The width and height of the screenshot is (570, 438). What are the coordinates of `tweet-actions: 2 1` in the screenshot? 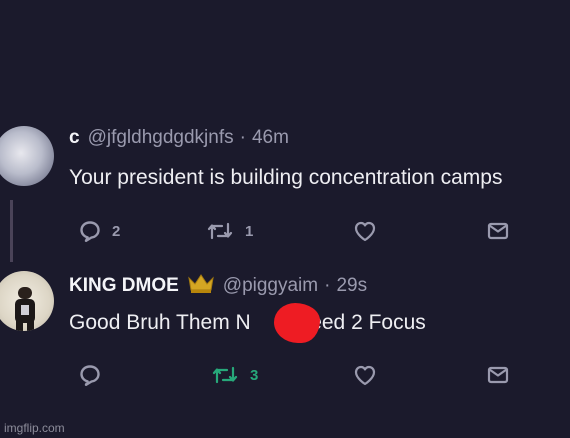 It's located at (285, 234).